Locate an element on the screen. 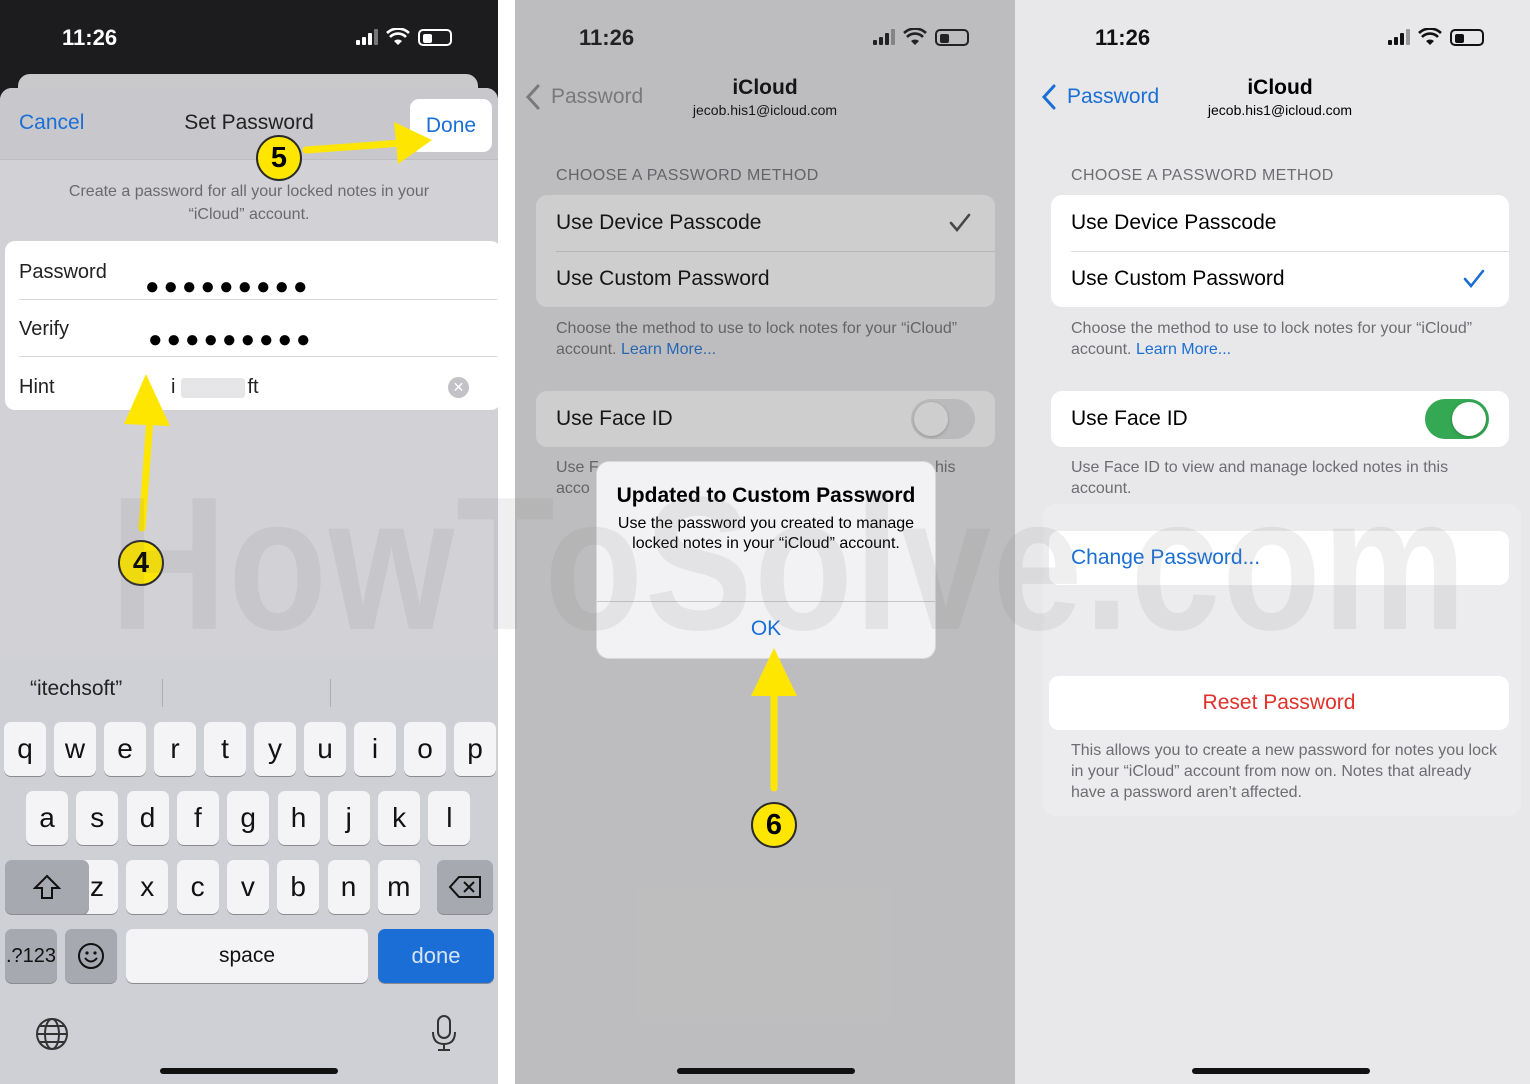  key-r: r is located at coordinates (175, 749).